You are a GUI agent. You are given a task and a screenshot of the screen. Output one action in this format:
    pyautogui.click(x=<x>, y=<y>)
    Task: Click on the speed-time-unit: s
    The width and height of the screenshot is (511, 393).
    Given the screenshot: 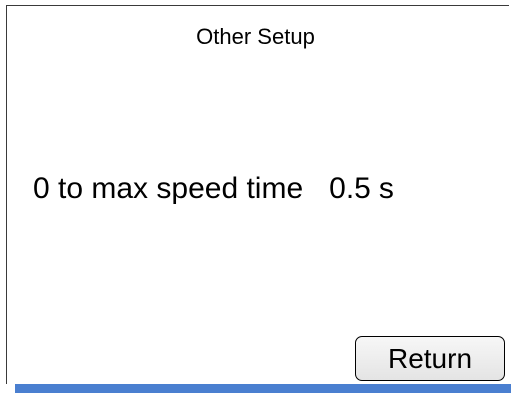 What is the action you would take?
    pyautogui.click(x=386, y=188)
    